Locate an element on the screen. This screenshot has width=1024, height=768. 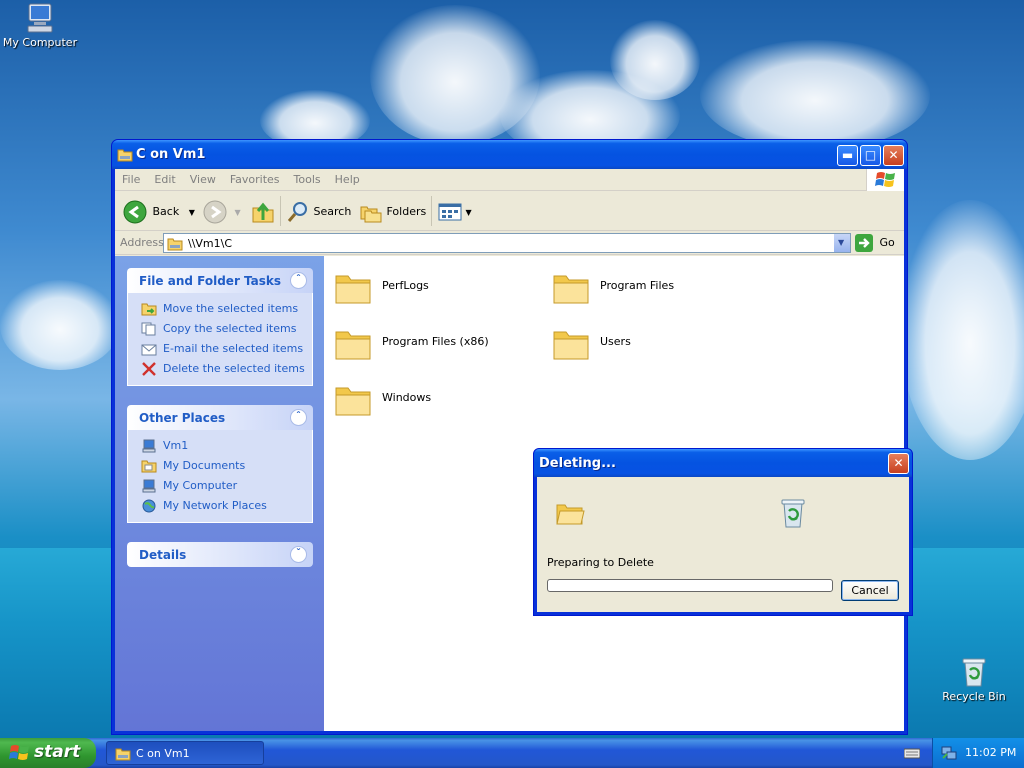
desktop-icon-recycle-bin: Recycle Bin is located at coordinates (974, 679).